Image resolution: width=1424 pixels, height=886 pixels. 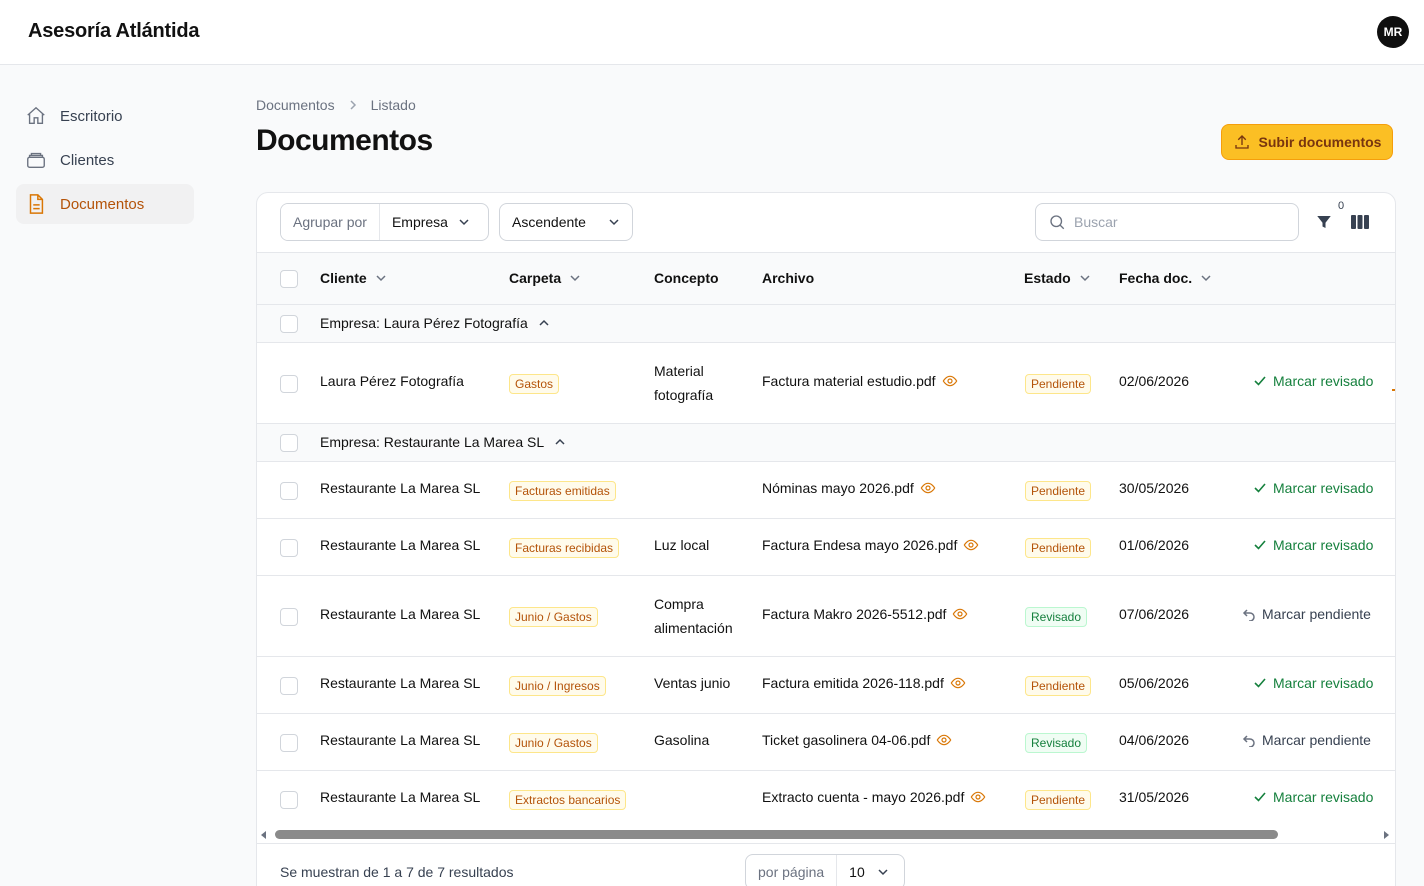 What do you see at coordinates (846, 740) in the screenshot?
I see `file-name: Ticket gasolinera 04-06.pdf` at bounding box center [846, 740].